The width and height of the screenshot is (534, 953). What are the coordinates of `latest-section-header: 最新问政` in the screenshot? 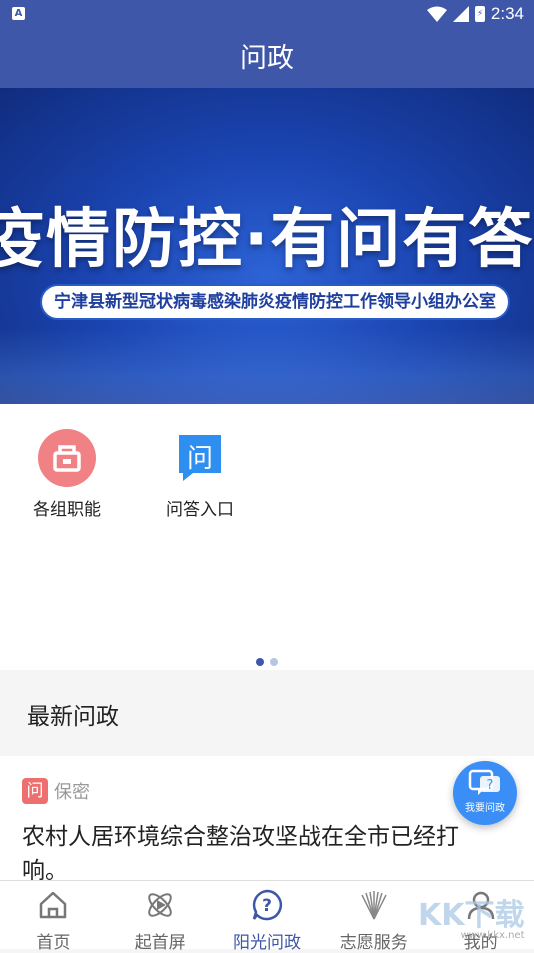 It's located at (267, 713).